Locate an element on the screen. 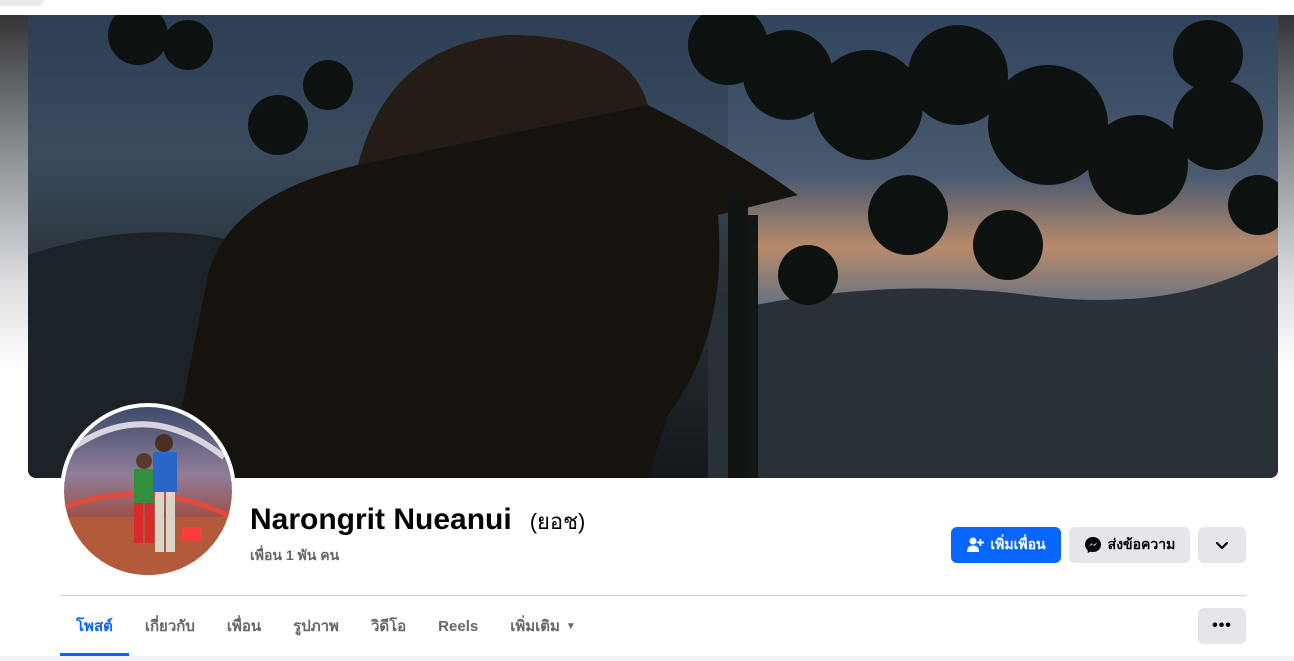 This screenshot has width=1294, height=661. tab-label: เพิ่มเติม is located at coordinates (535, 626).